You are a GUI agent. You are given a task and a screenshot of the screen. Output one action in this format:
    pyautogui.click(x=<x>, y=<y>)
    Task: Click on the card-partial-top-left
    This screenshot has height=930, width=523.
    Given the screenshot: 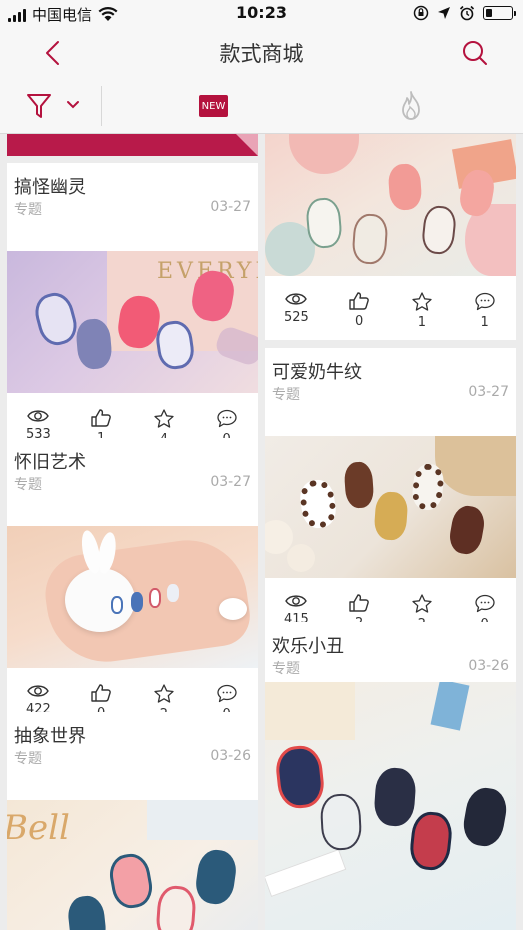 What is the action you would take?
    pyautogui.click(x=132, y=145)
    